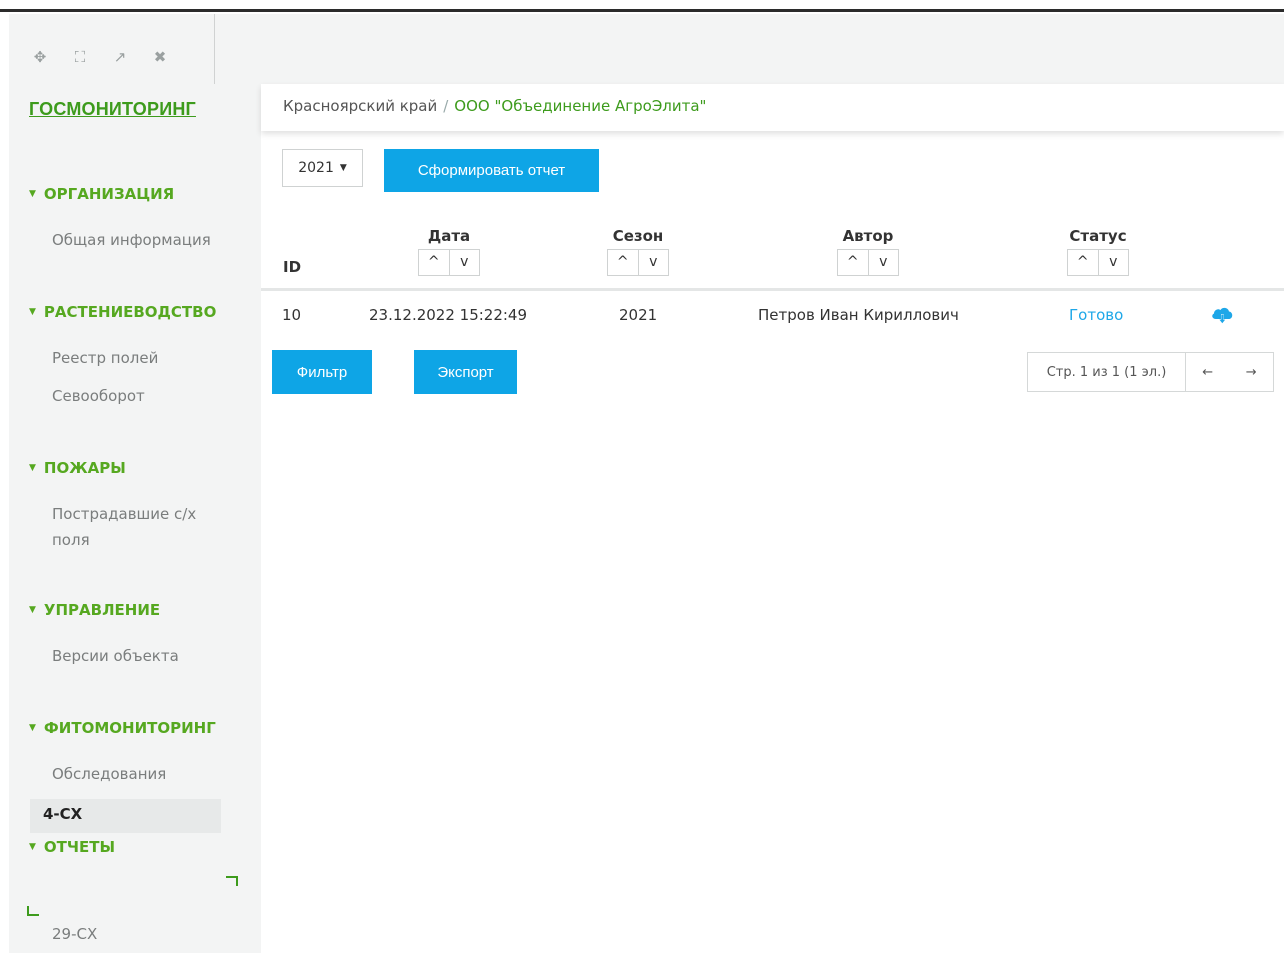 The height and width of the screenshot is (953, 1284). I want to click on sidebar-item-4-sx: 4-СХ, so click(125, 816).